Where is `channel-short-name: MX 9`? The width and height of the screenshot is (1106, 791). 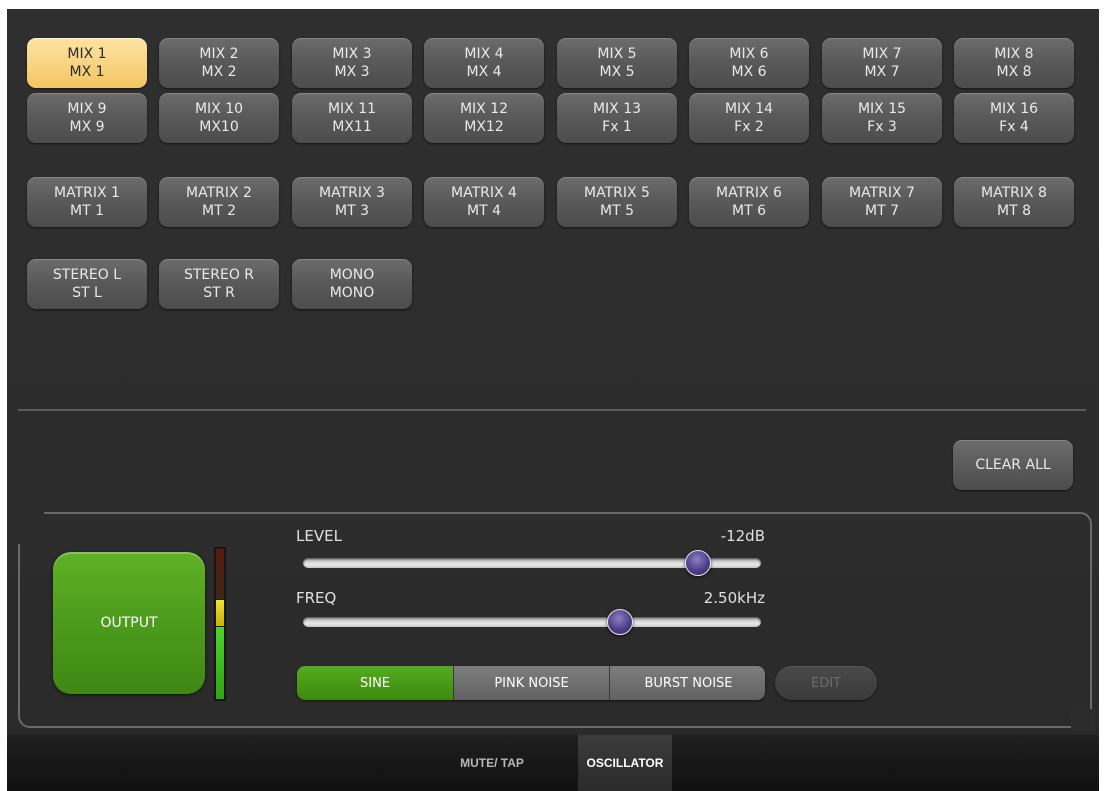 channel-short-name: MX 9 is located at coordinates (87, 127).